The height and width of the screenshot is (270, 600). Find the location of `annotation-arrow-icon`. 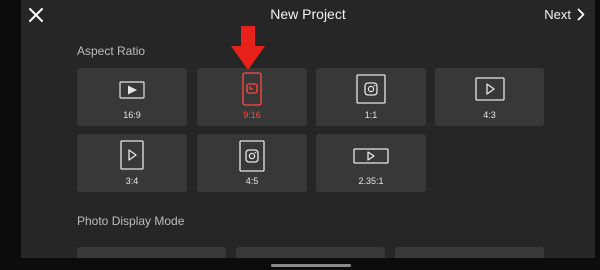

annotation-arrow-icon is located at coordinates (248, 48).